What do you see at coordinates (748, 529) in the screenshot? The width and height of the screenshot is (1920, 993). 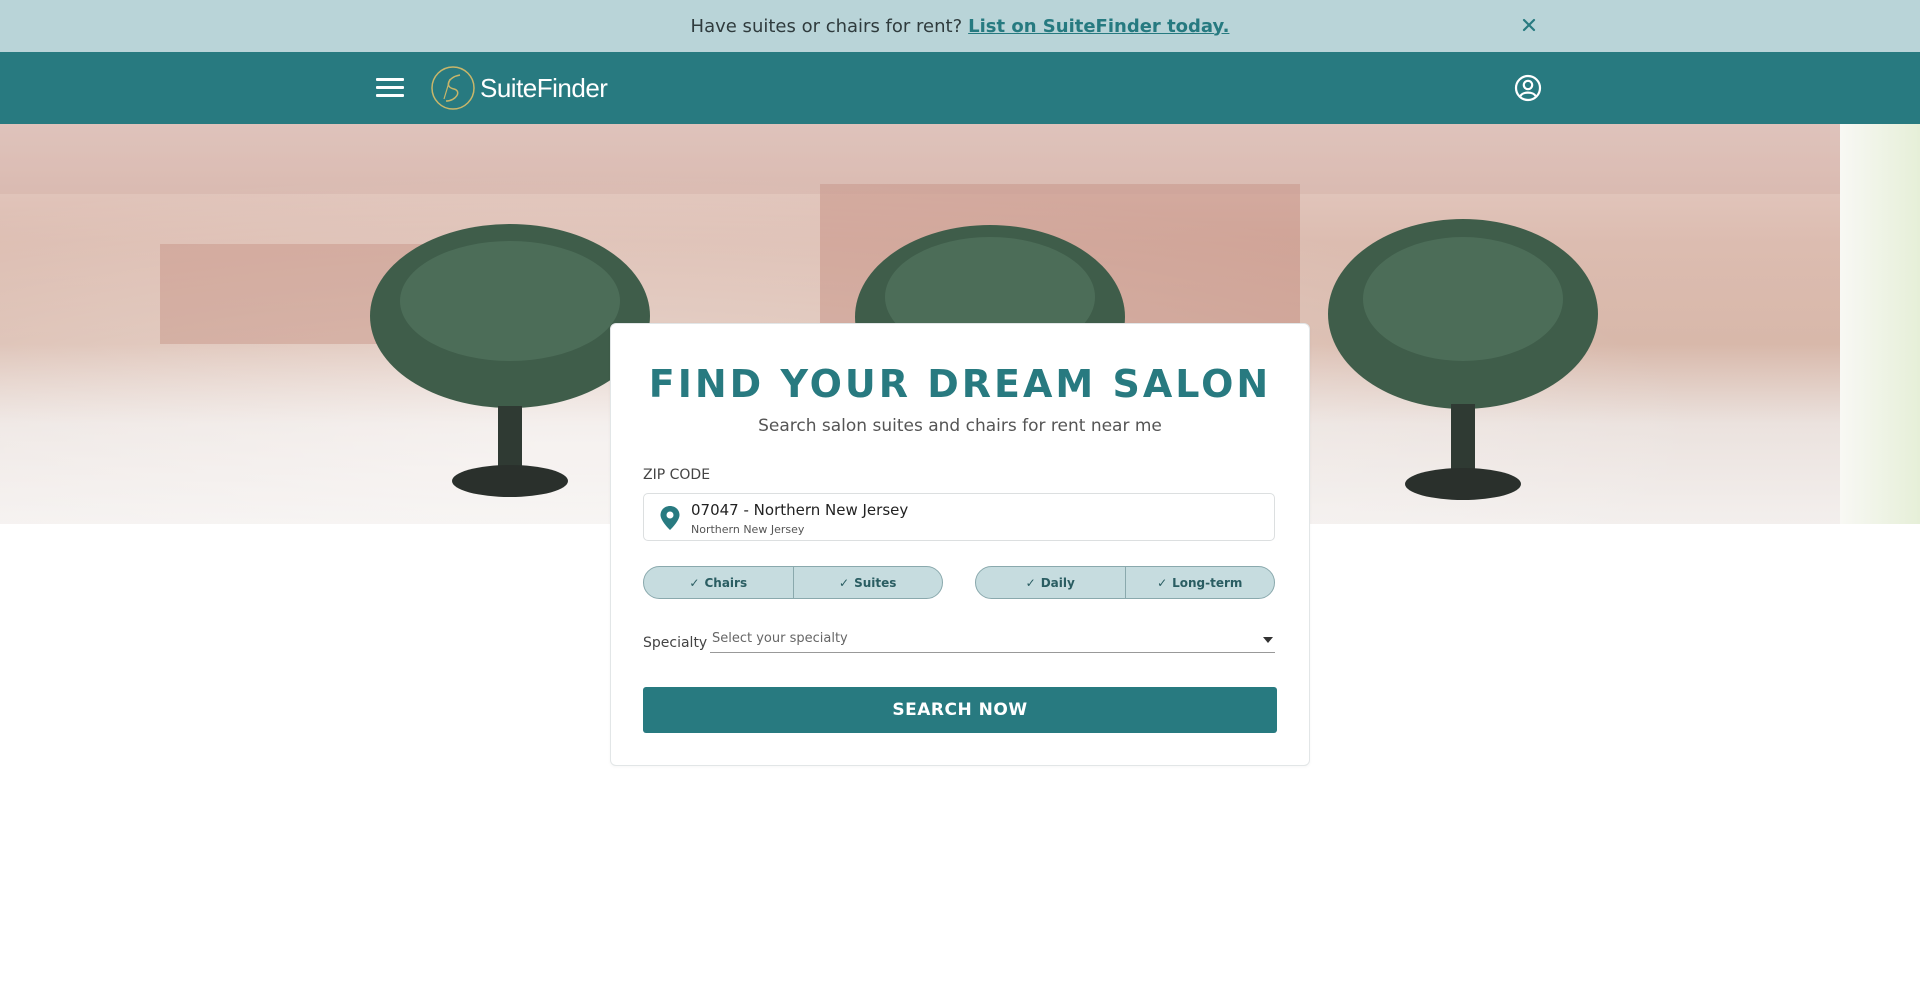 I see `zip-code-region: Northern New Jersey` at bounding box center [748, 529].